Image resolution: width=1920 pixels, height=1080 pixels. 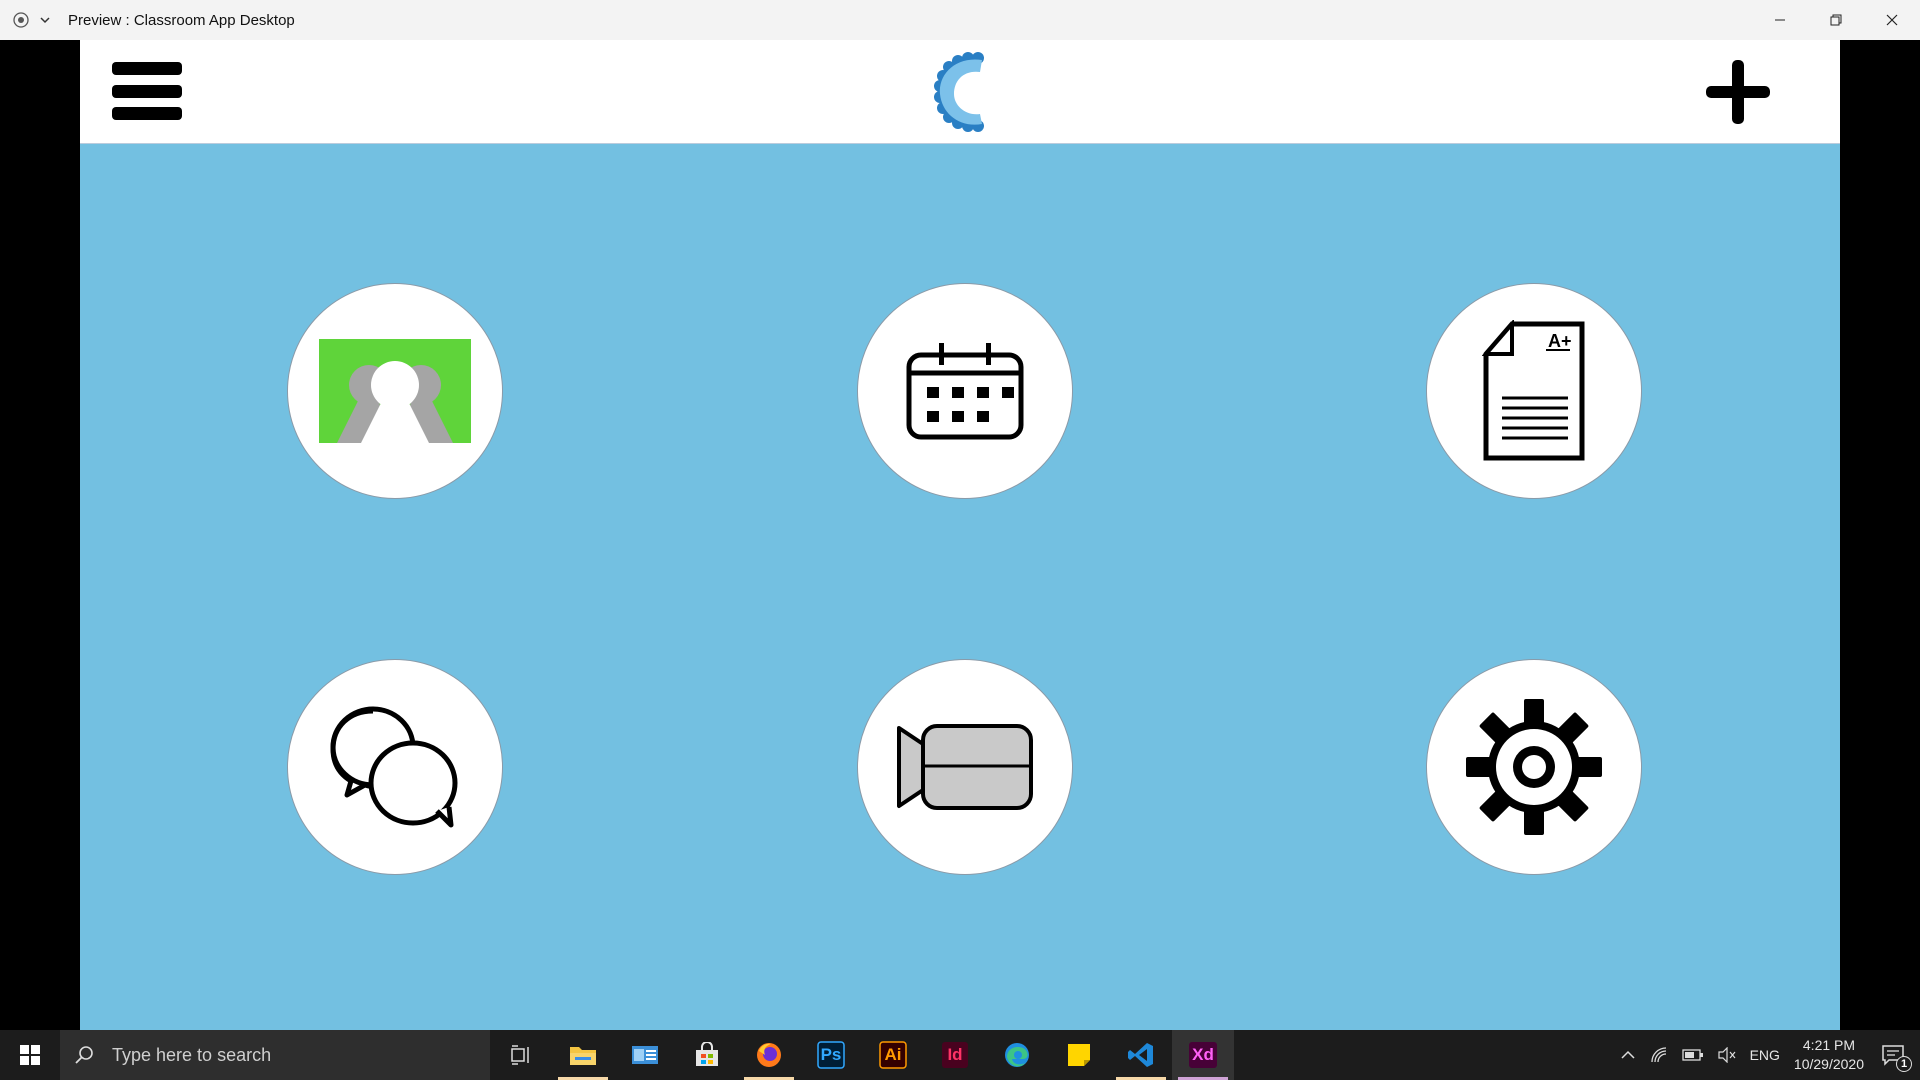 I want to click on system-tray: ENG 4:21 PM 10/29/2020 1, so click(x=1770, y=1055).